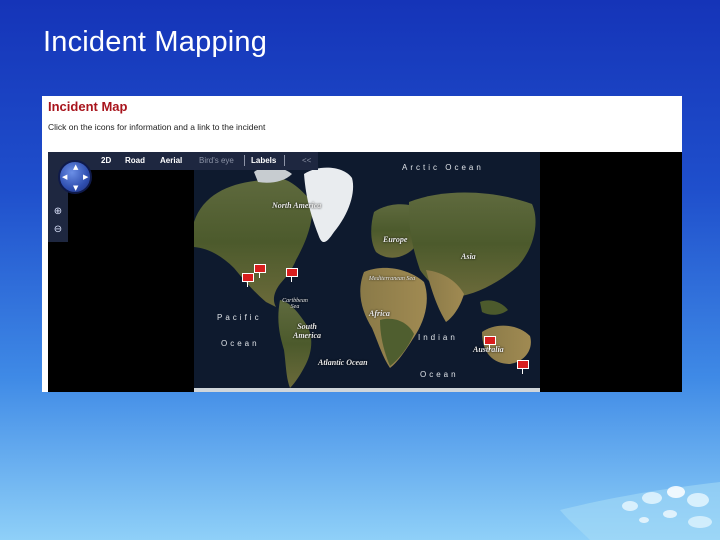 The height and width of the screenshot is (540, 720). I want to click on road-view-button: Road, so click(135, 160).